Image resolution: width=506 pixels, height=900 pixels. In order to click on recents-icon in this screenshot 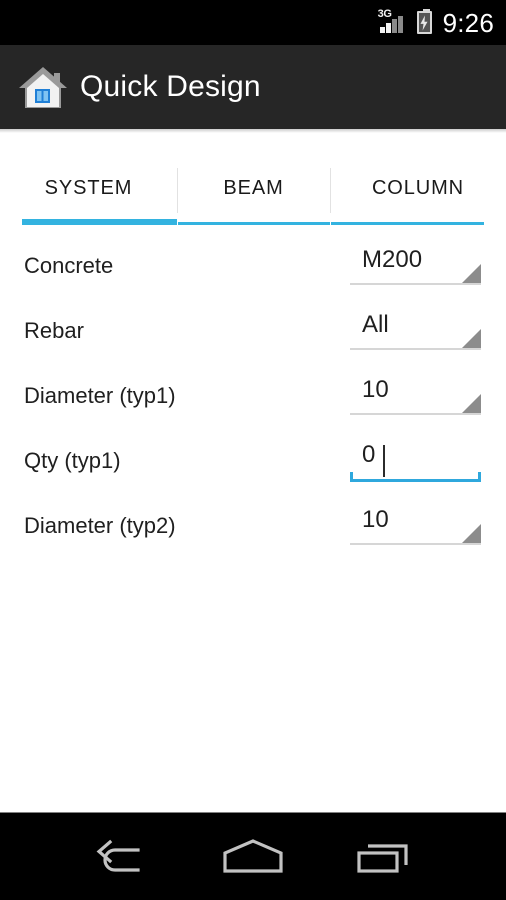, I will do `click(382, 858)`.